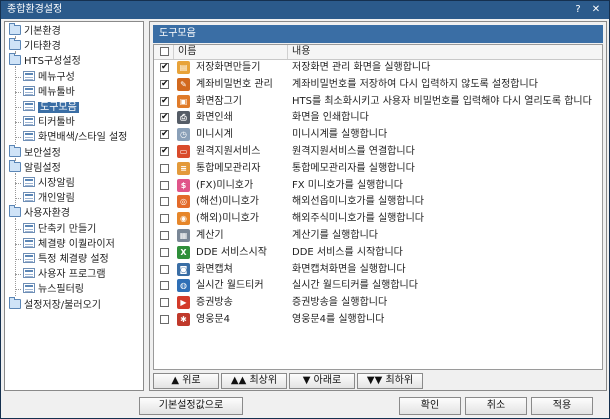 The image size is (610, 419). What do you see at coordinates (56, 92) in the screenshot?
I see `tree-item-label: 메뉴툴바` at bounding box center [56, 92].